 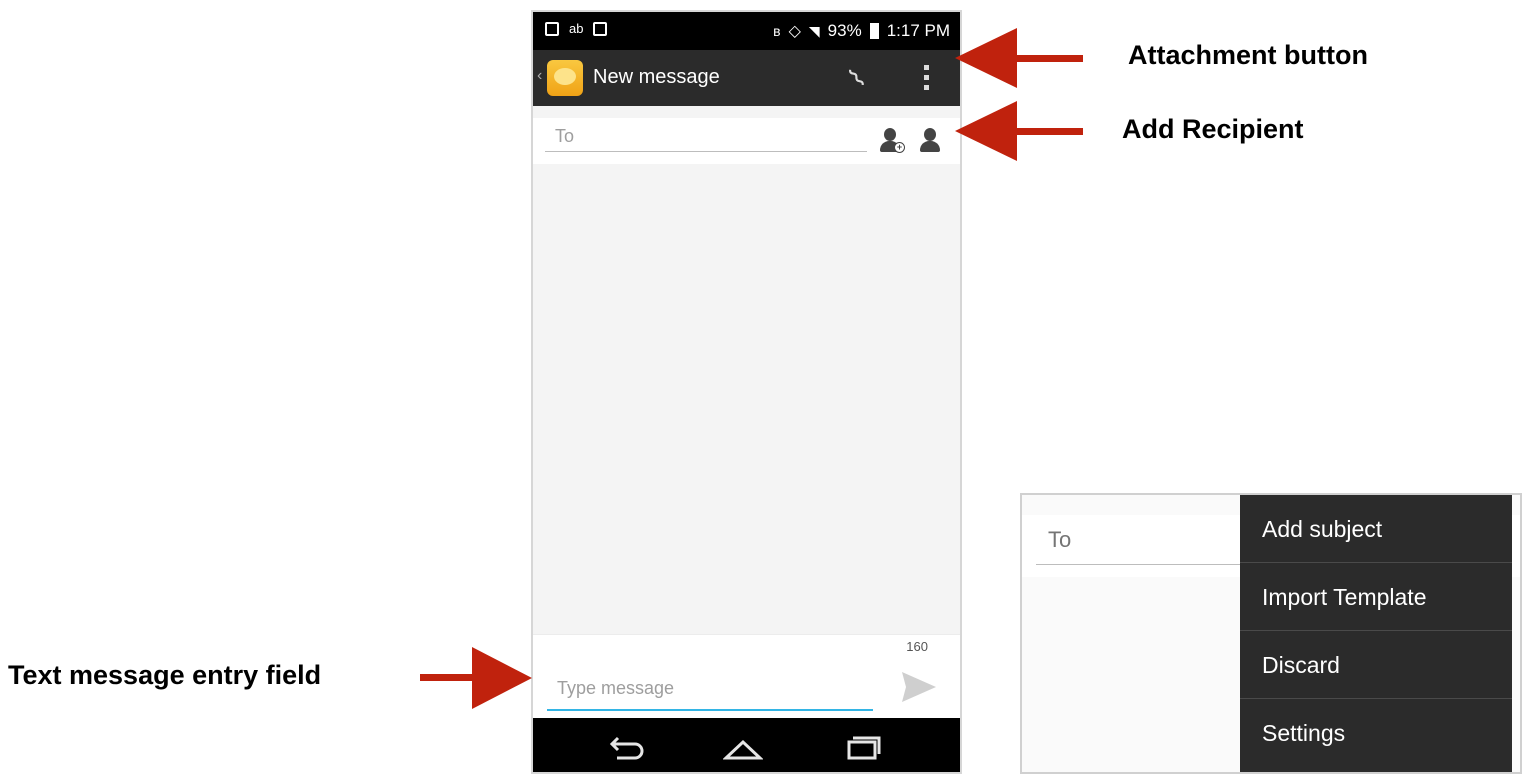 What do you see at coordinates (552, 29) in the screenshot?
I see `gallery-notification-icon` at bounding box center [552, 29].